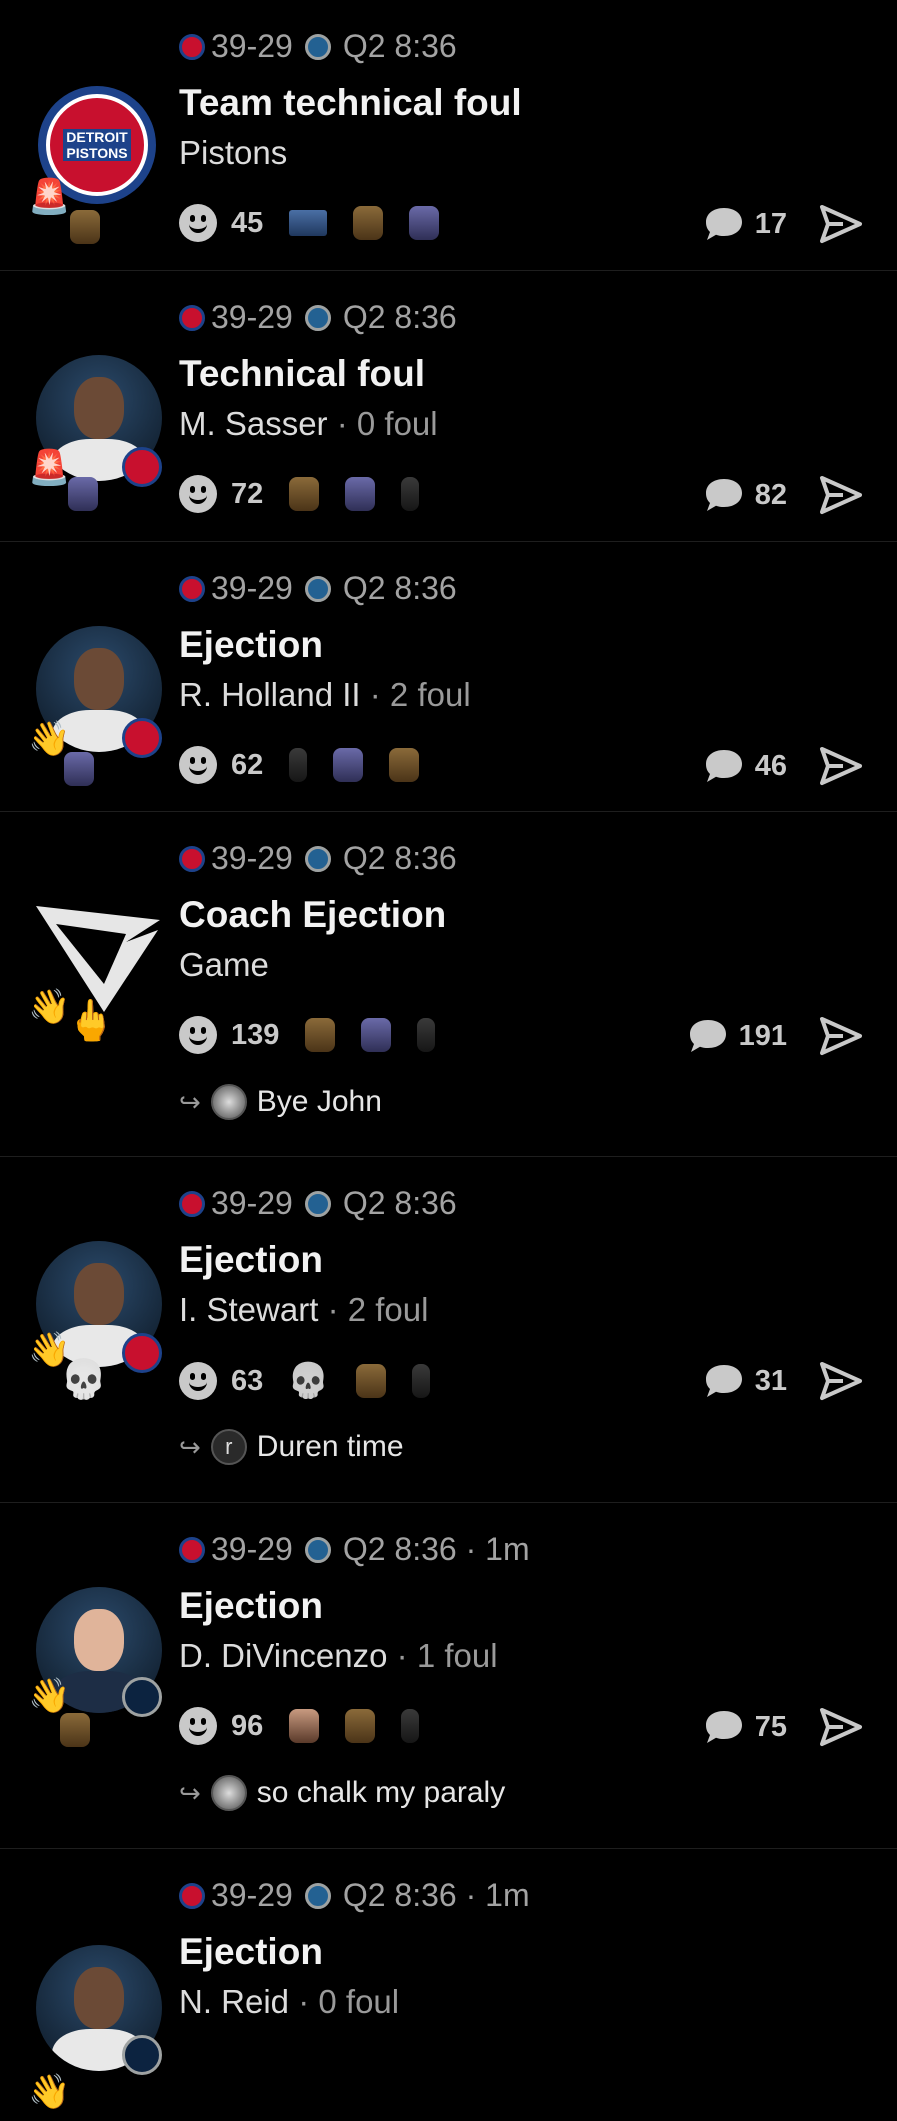 This screenshot has width=897, height=2121. What do you see at coordinates (770, 1380) in the screenshot?
I see `comment-count: 31` at bounding box center [770, 1380].